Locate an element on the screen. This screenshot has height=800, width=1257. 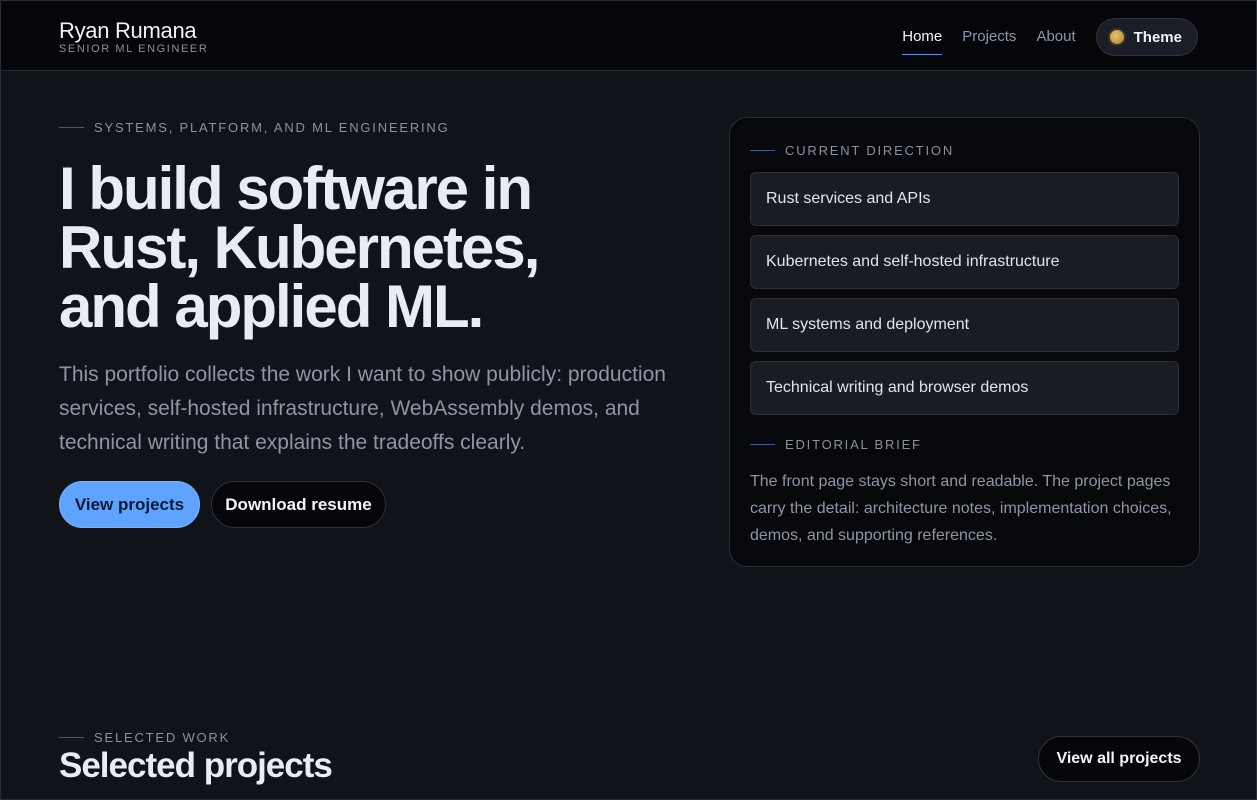
hero-title-line-3: and applied ML. is located at coordinates (271, 306).